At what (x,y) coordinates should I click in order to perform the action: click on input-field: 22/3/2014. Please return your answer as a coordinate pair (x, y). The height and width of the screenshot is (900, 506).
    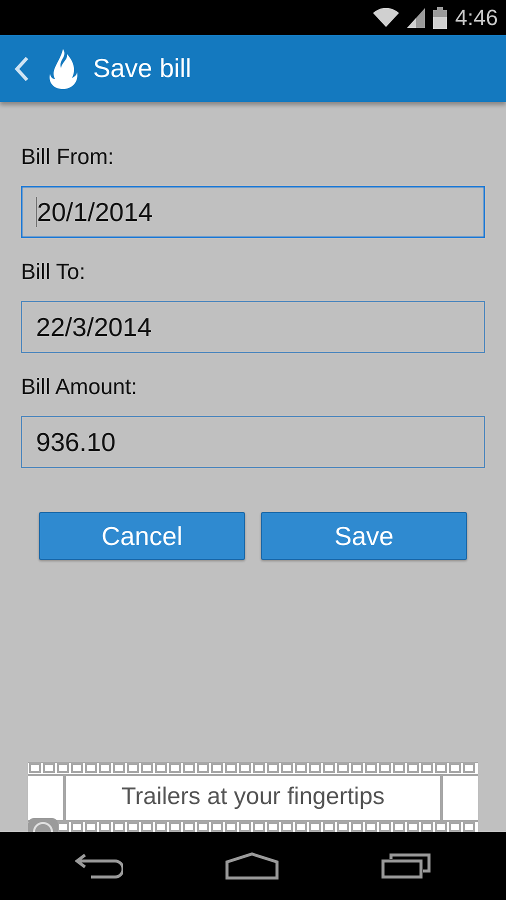
    Looking at the image, I should click on (253, 327).